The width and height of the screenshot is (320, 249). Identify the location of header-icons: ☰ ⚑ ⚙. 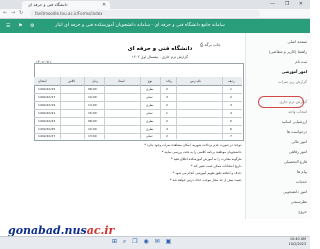
(22, 26).